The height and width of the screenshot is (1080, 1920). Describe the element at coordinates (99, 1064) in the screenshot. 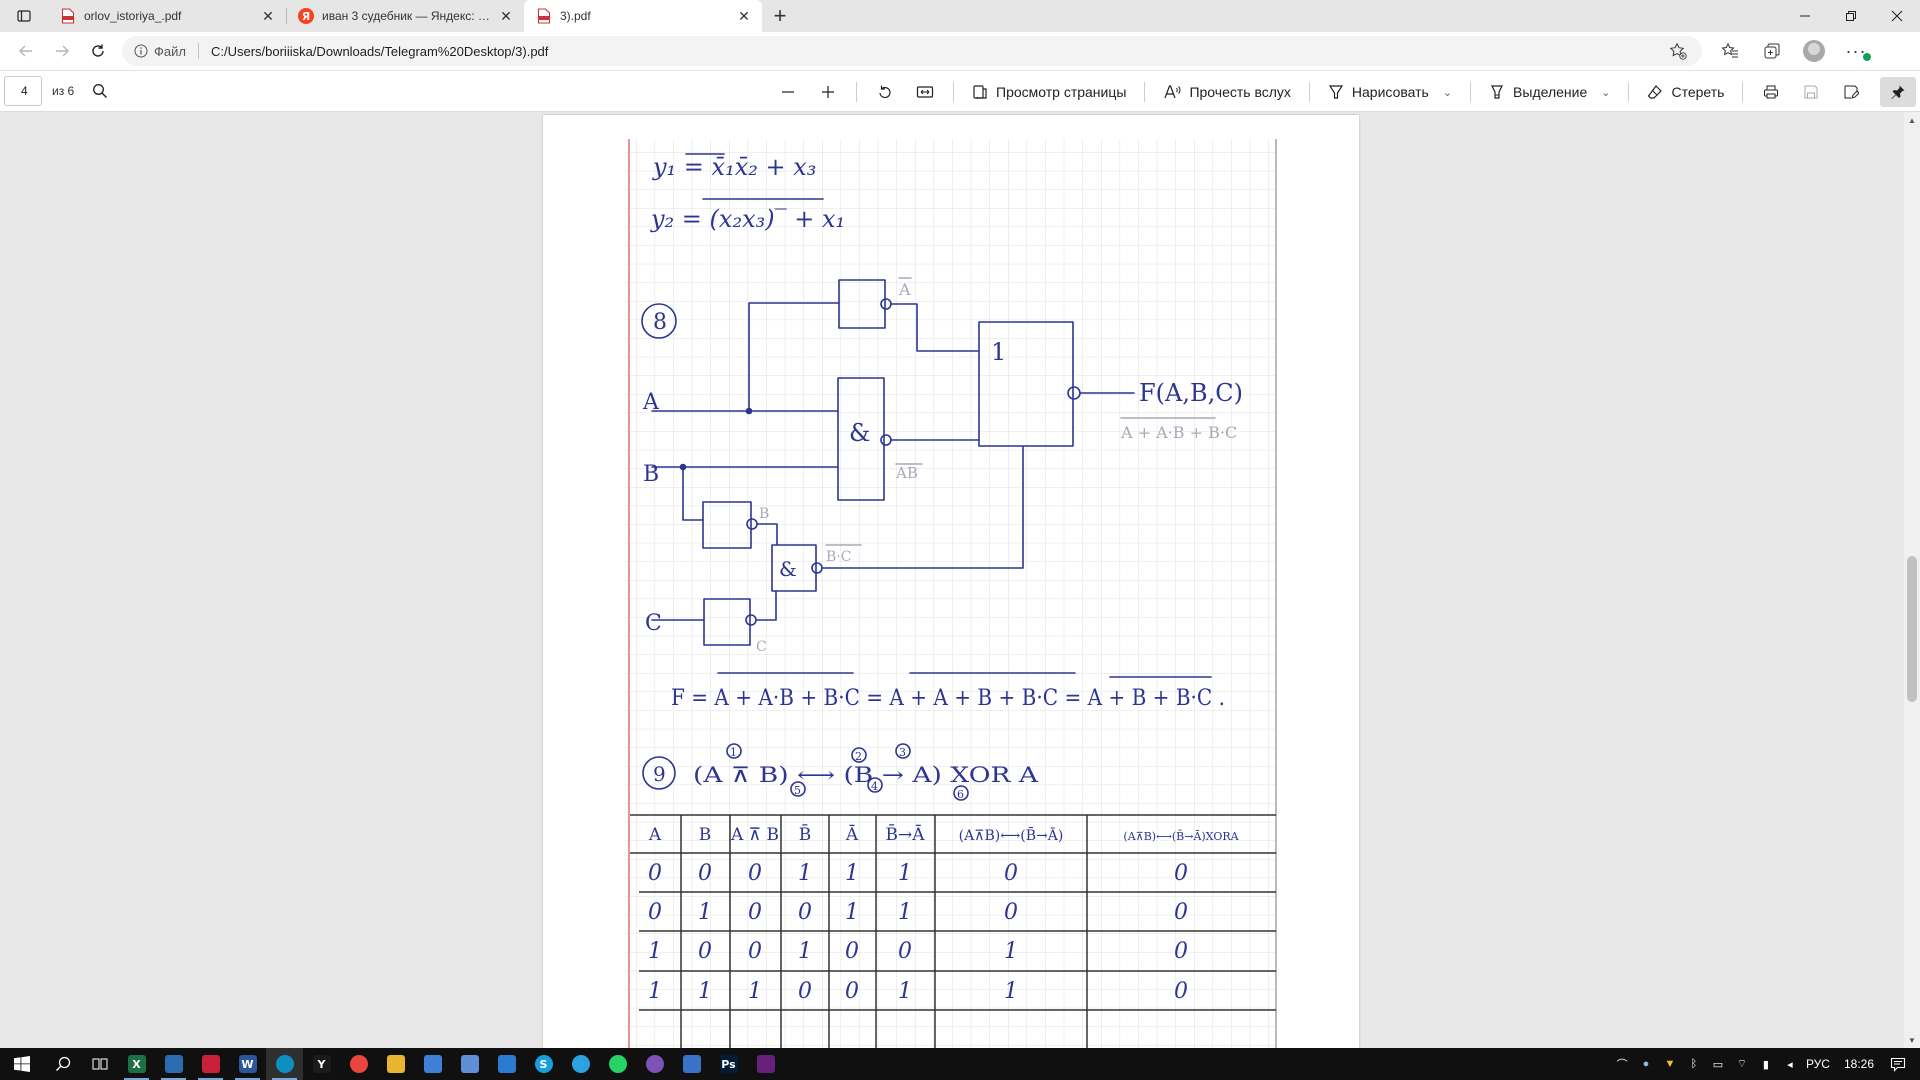

I see `taskbar-task-view-button` at that location.